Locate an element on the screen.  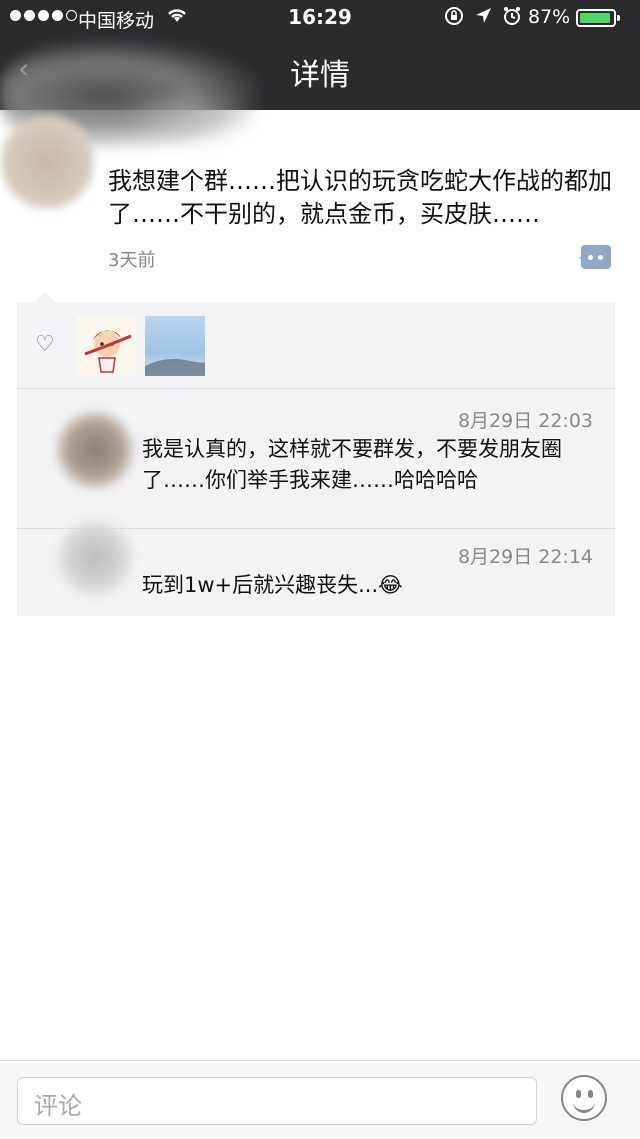
post-time: 3天前 is located at coordinates (132, 260).